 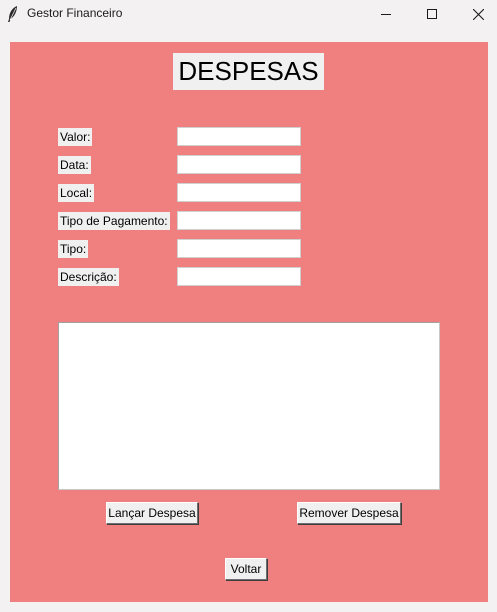 I want to click on payment-type-input, so click(x=239, y=220).